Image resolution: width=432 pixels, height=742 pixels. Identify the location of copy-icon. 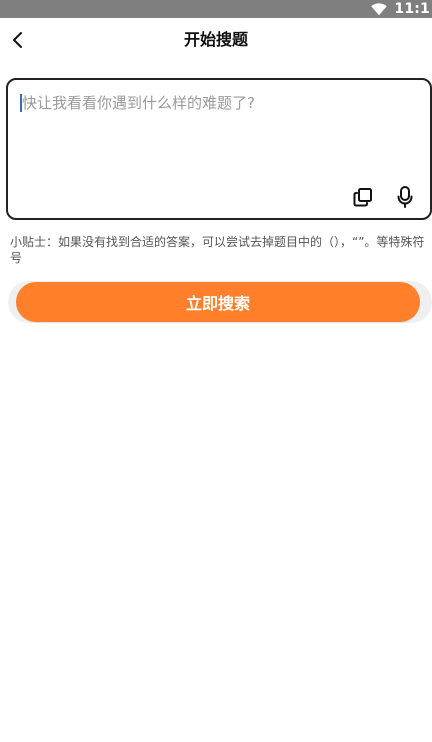
(363, 197).